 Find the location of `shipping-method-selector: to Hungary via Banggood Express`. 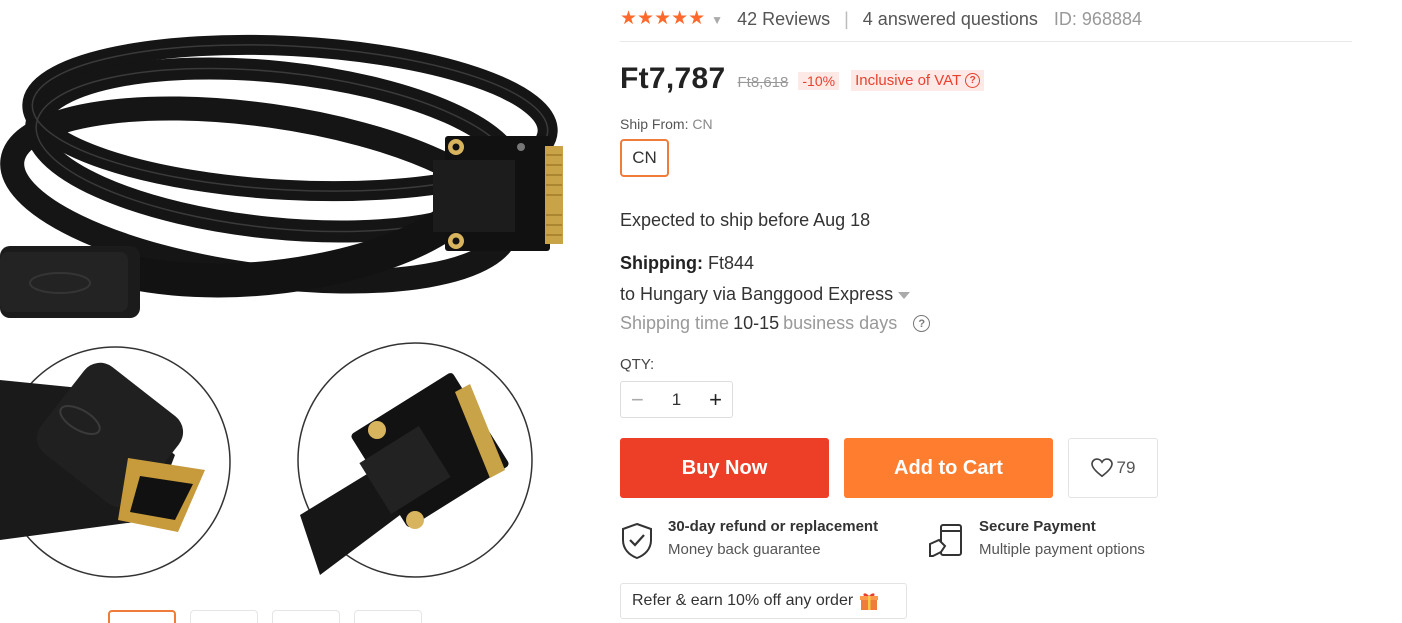

shipping-method-selector: to Hungary via Banggood Express is located at coordinates (765, 294).